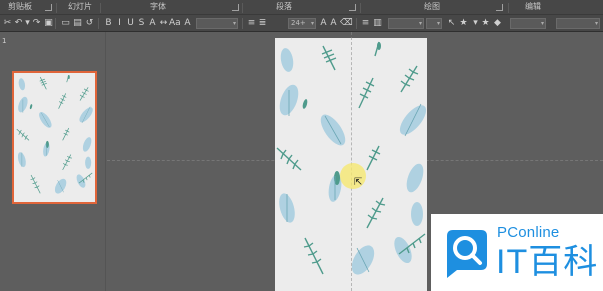 The image size is (603, 291). Describe the element at coordinates (467, 254) in the screenshot. I see `magnifier-logo-icon` at that location.